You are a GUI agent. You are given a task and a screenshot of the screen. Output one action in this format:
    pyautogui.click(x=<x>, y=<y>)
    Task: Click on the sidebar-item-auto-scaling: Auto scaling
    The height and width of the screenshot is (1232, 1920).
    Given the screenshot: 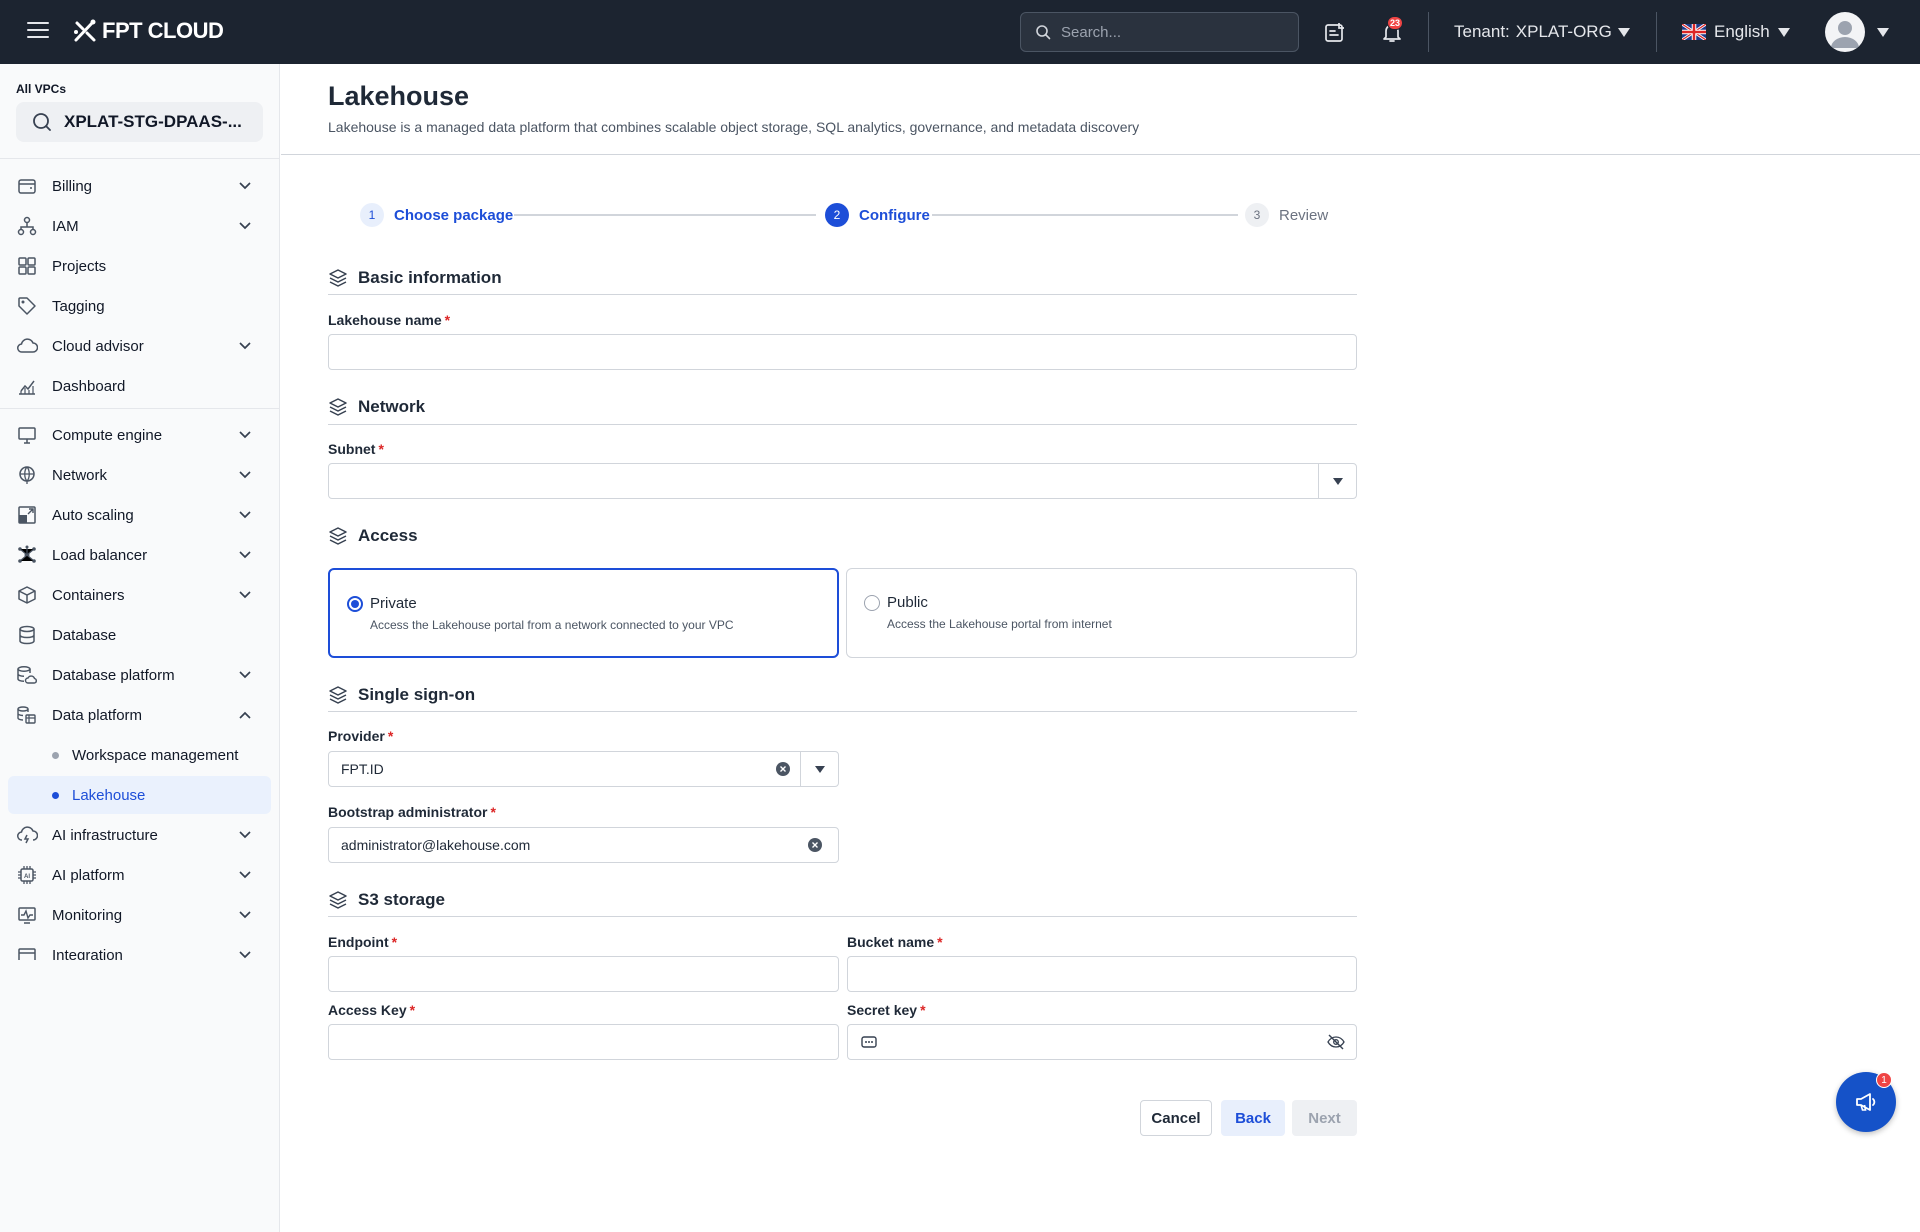 What is the action you would take?
    pyautogui.click(x=140, y=515)
    